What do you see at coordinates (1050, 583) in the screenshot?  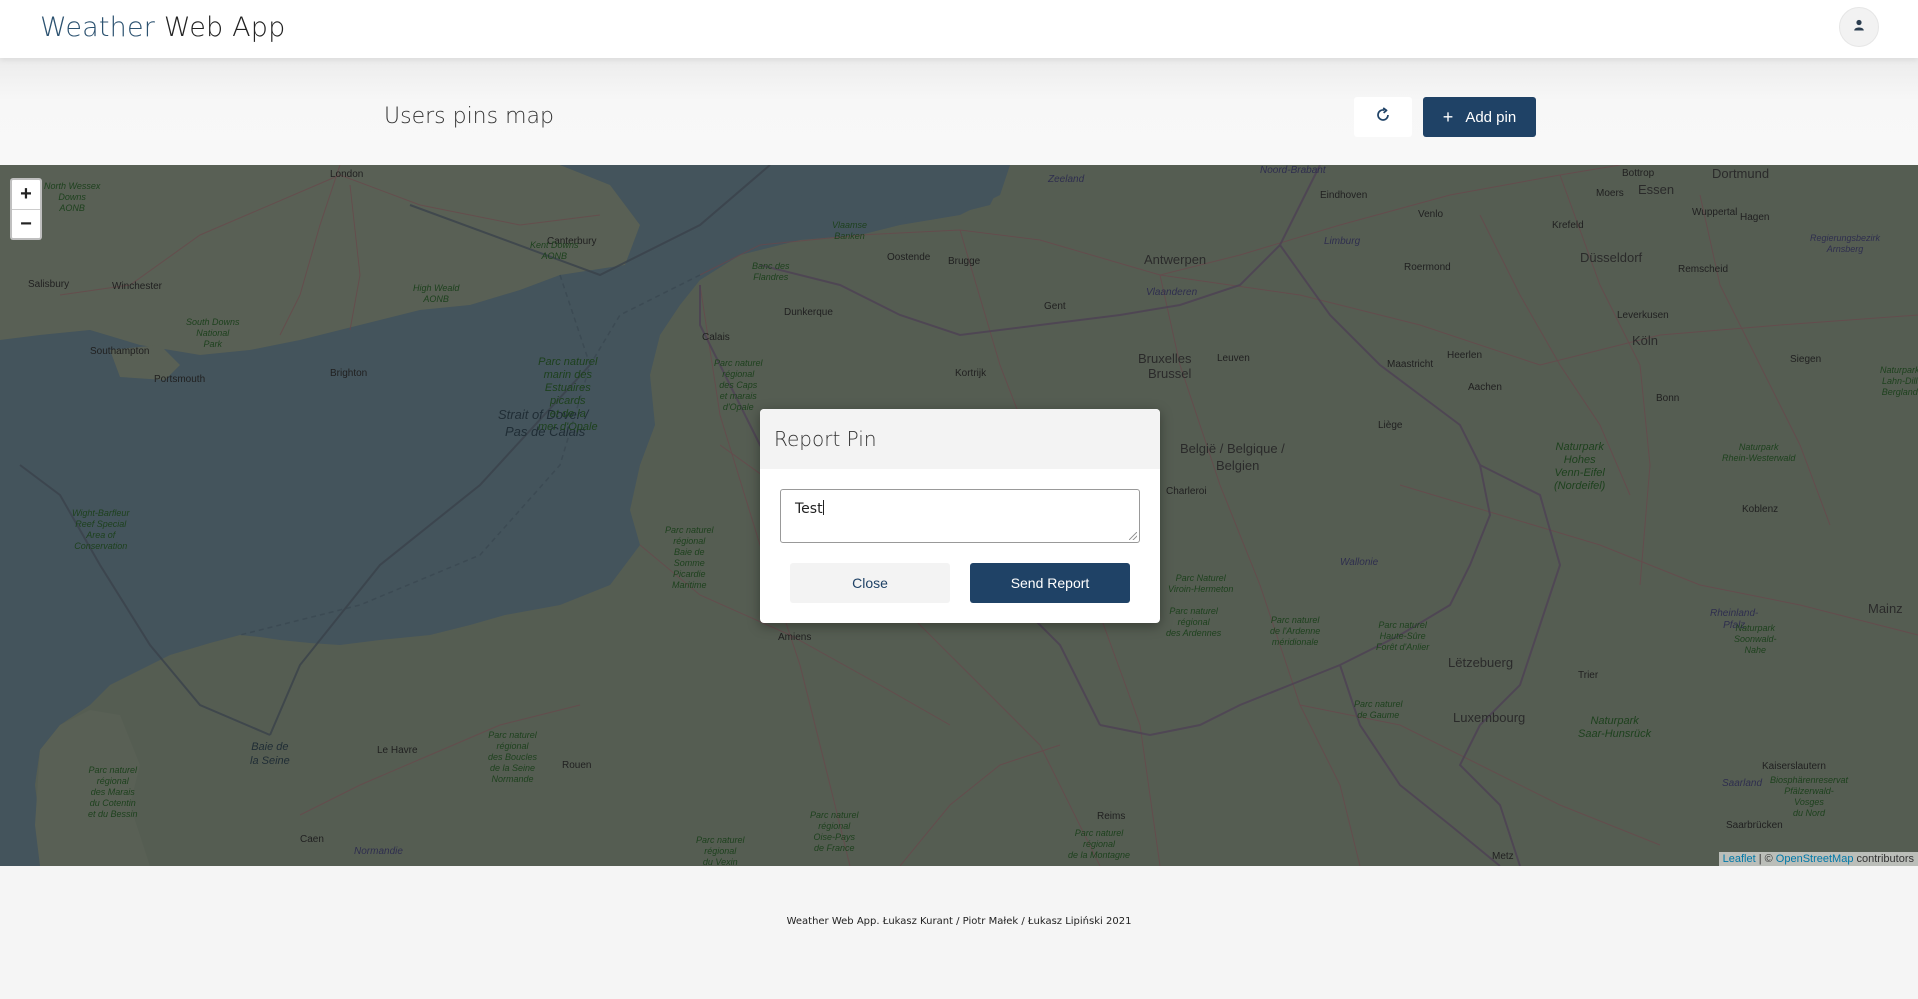 I see `send-report-button: Send Report` at bounding box center [1050, 583].